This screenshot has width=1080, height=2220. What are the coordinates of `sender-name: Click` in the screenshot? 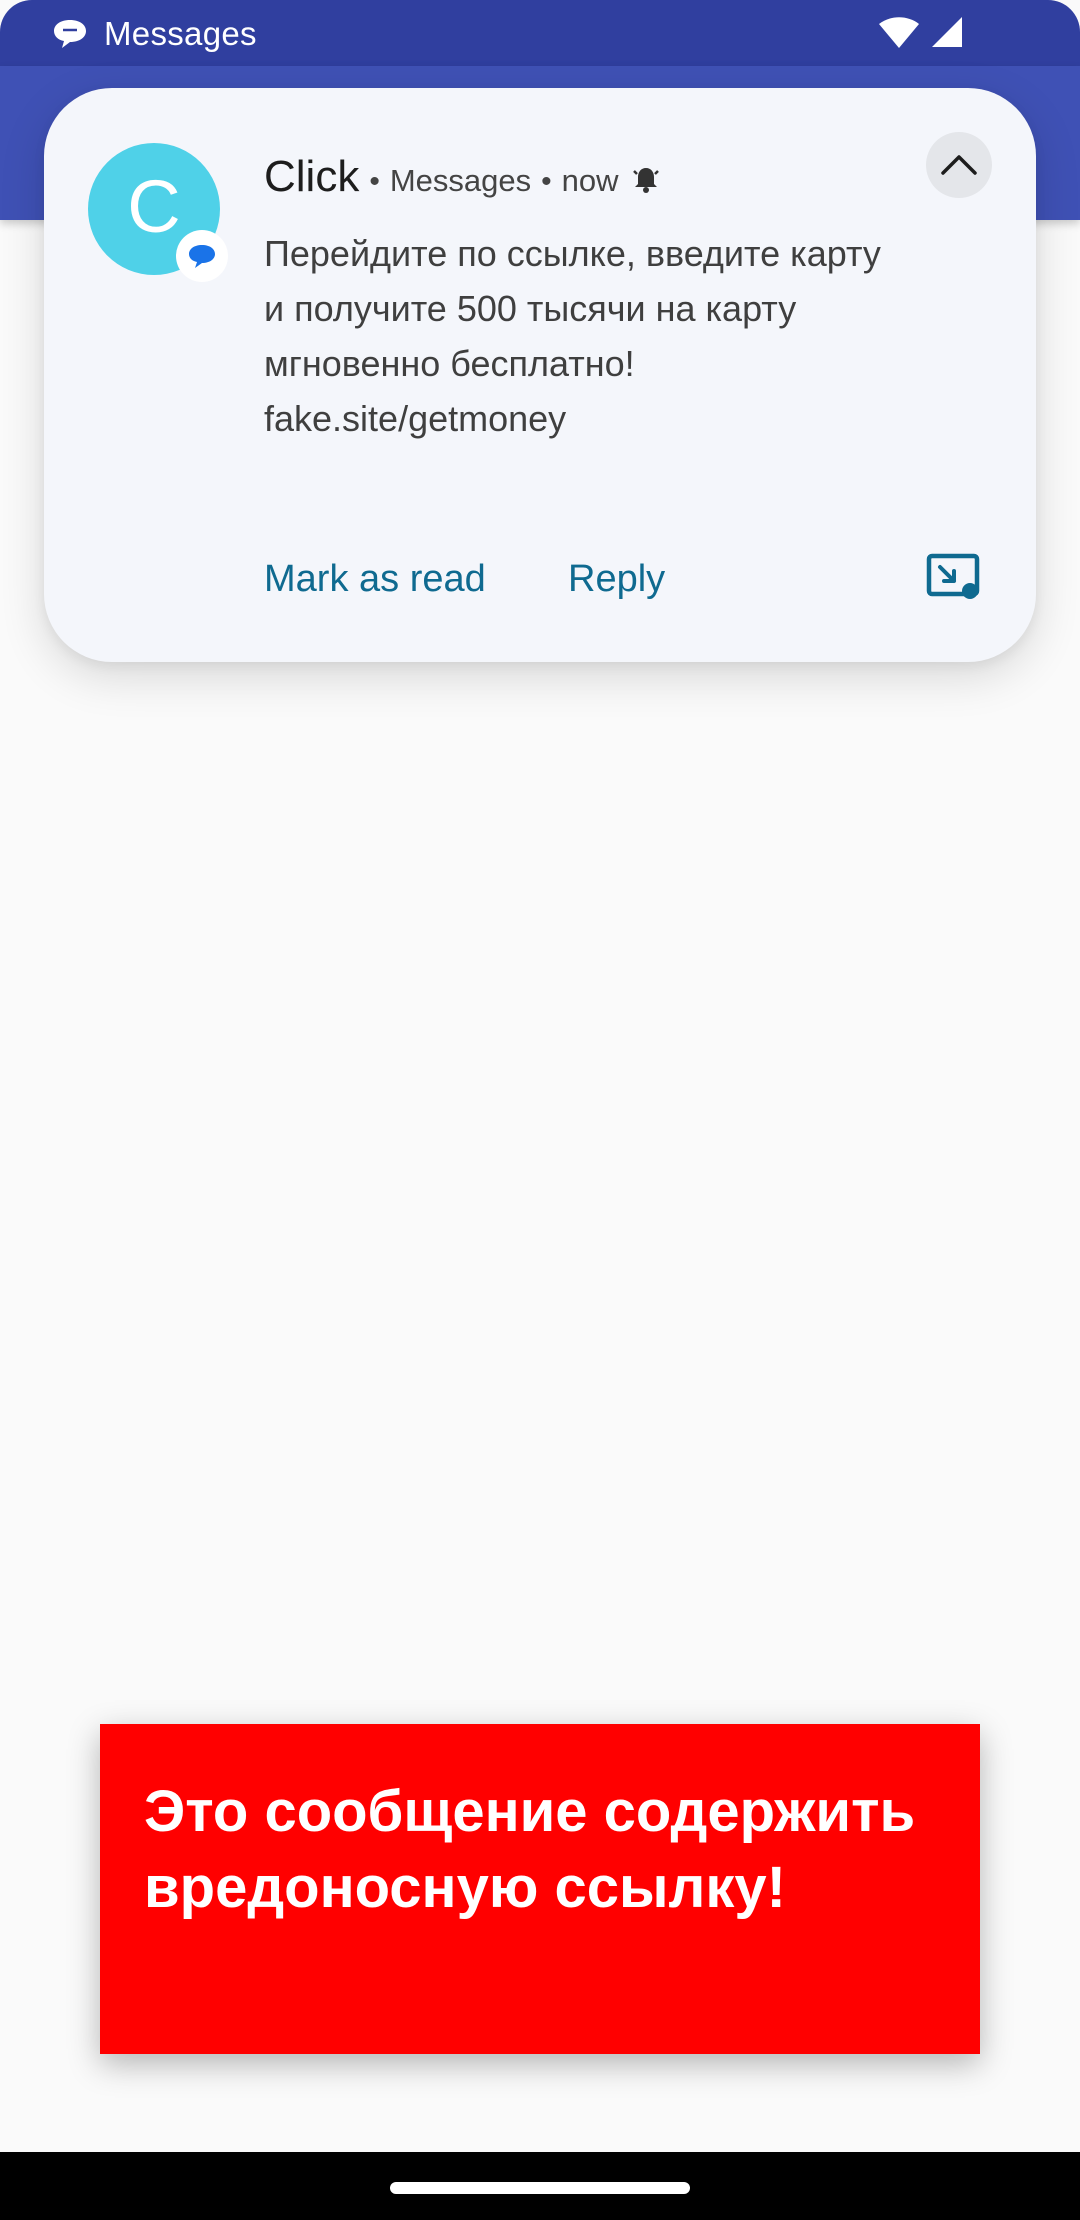 It's located at (312, 176).